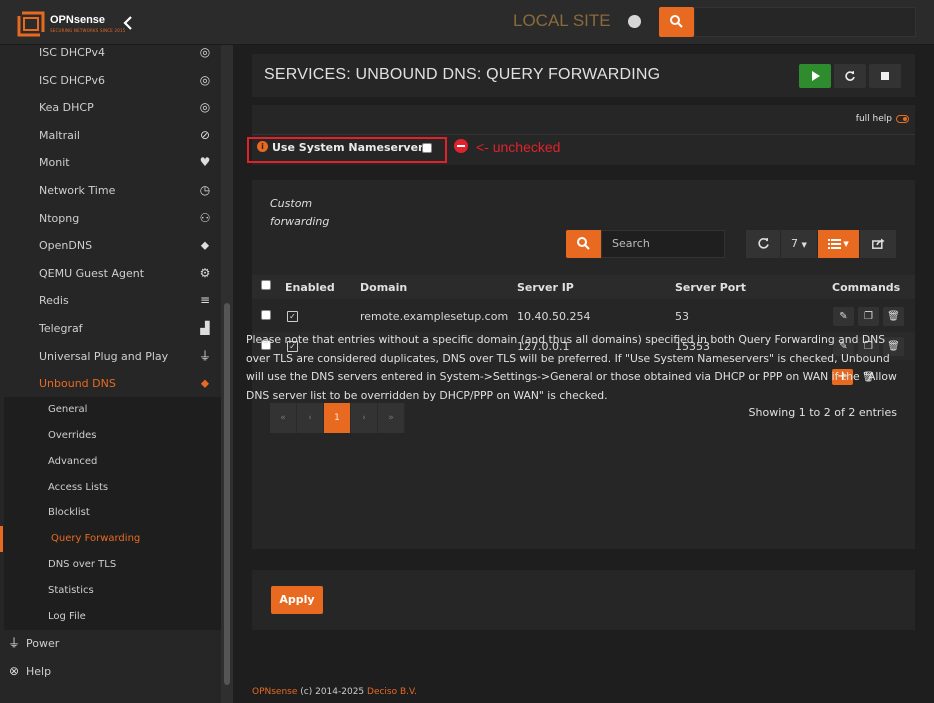 This screenshot has width=934, height=703. I want to click on start-service-button, so click(815, 76).